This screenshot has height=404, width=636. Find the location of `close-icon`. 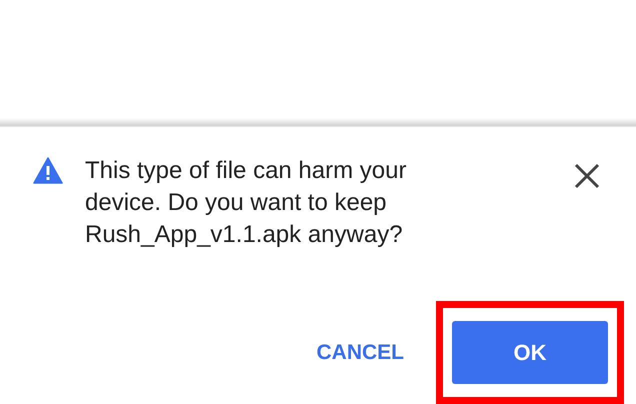

close-icon is located at coordinates (587, 176).